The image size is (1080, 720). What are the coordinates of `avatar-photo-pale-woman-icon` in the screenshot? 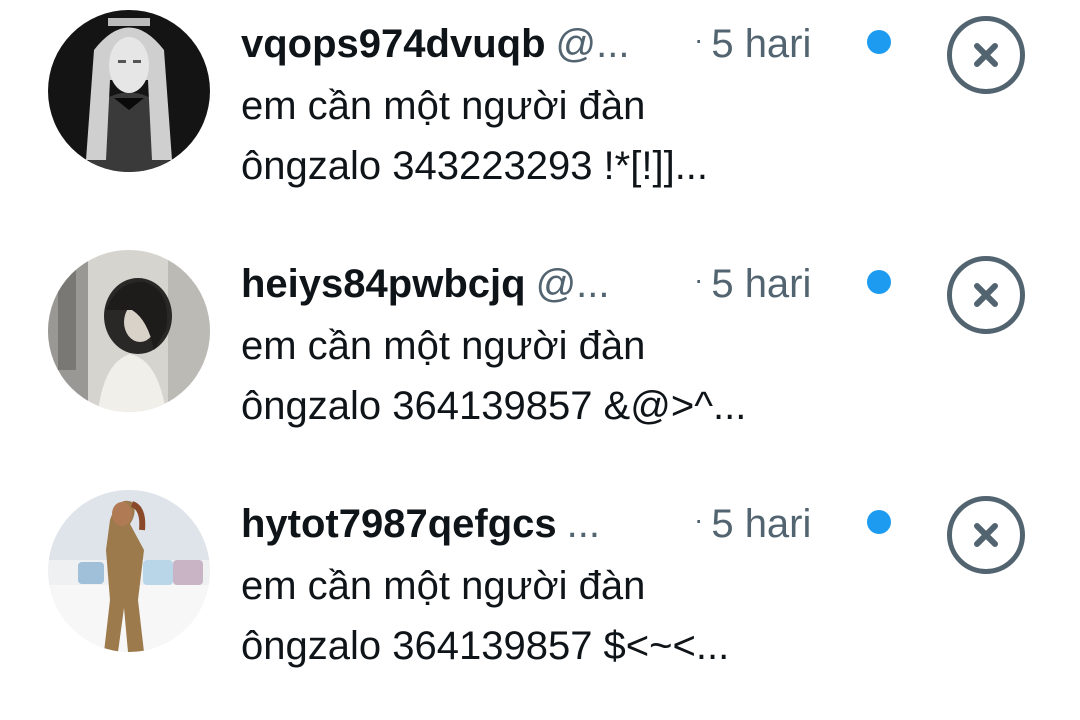 It's located at (129, 91).